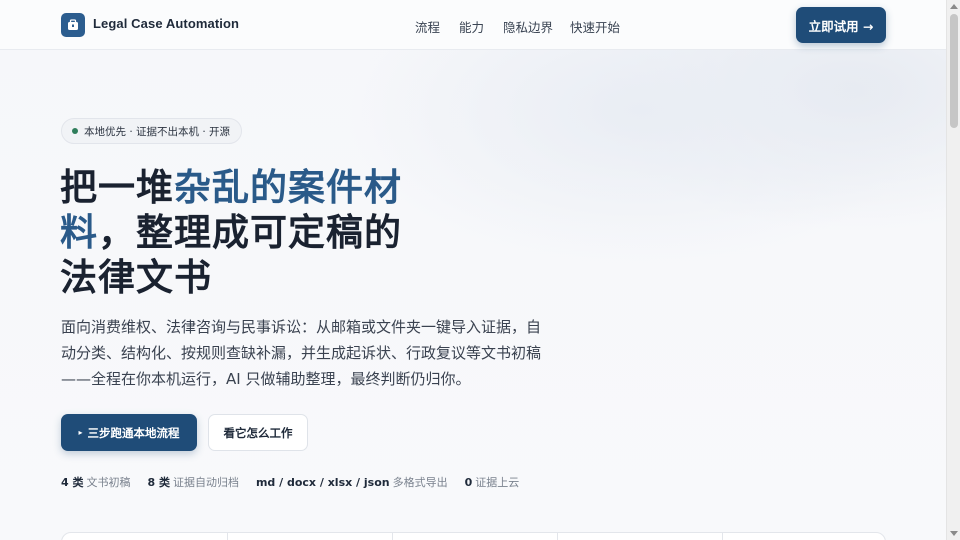  I want to click on three-steps-button: ▸ 三步跑通本地流程, so click(129, 432).